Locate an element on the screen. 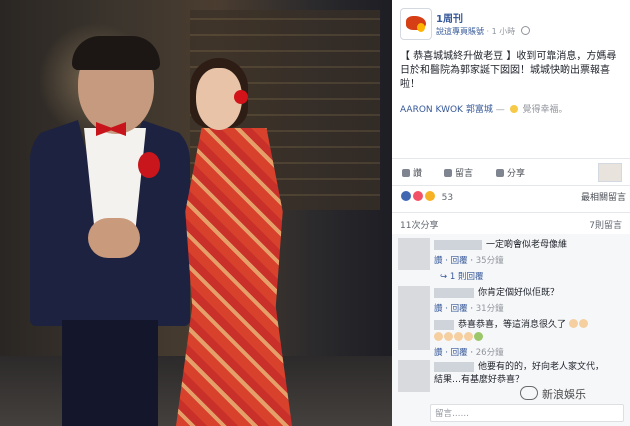 The height and width of the screenshot is (426, 630). like-button: 讚 is located at coordinates (412, 172).